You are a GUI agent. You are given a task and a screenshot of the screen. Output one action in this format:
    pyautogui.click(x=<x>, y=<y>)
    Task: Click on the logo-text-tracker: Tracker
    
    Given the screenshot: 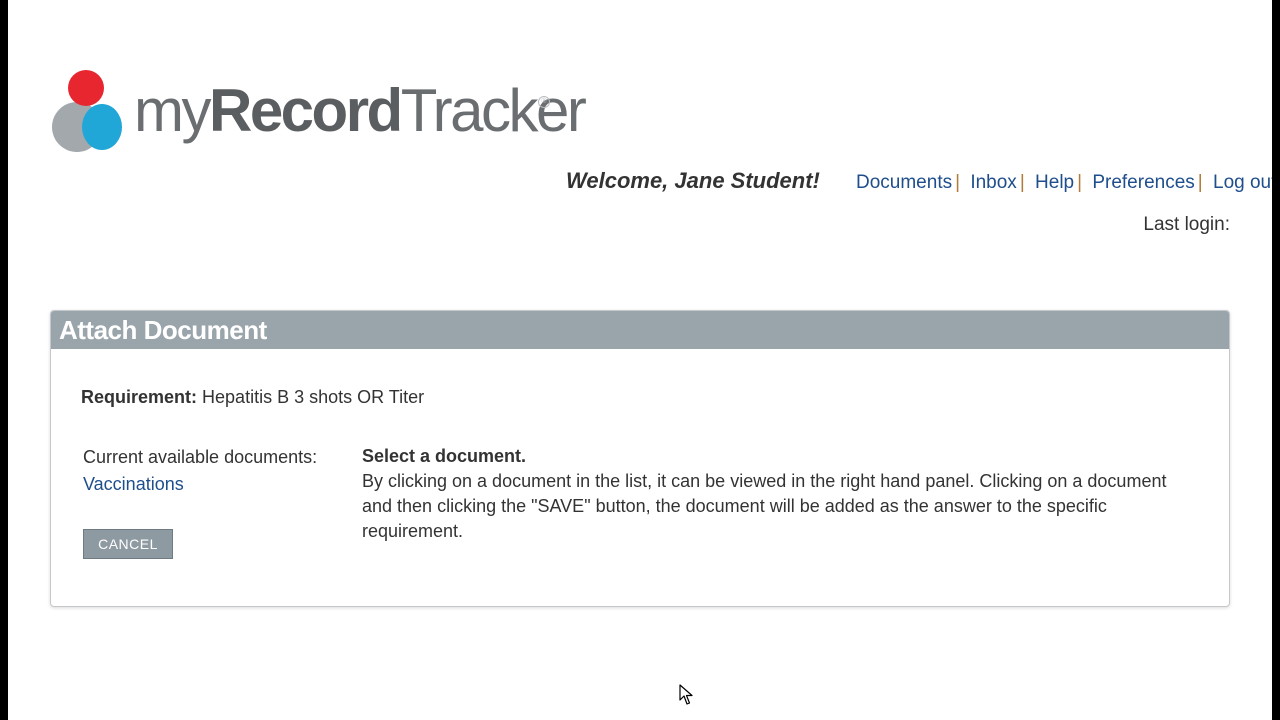 What is the action you would take?
    pyautogui.click(x=493, y=110)
    